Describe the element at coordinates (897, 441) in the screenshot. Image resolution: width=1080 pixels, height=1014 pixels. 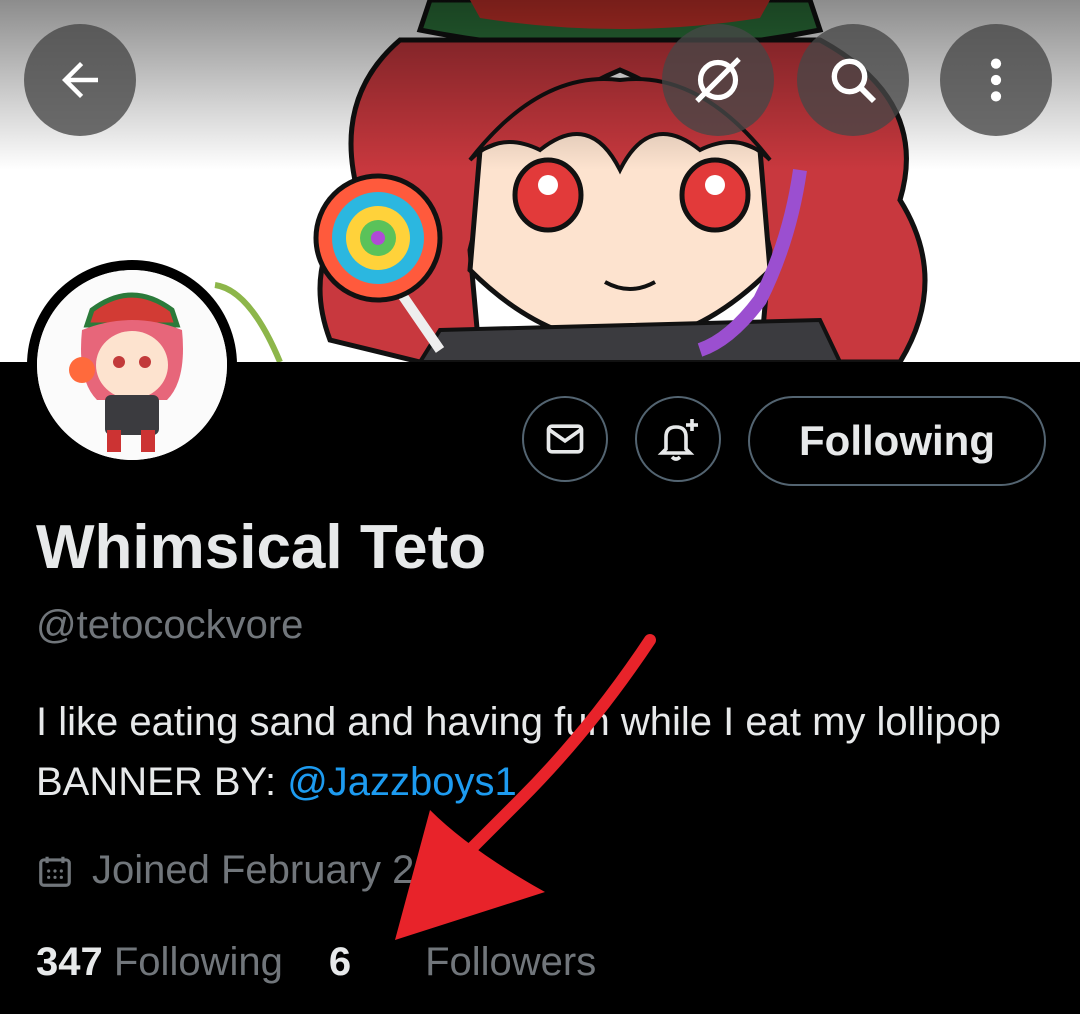
I see `following-button: Following` at that location.